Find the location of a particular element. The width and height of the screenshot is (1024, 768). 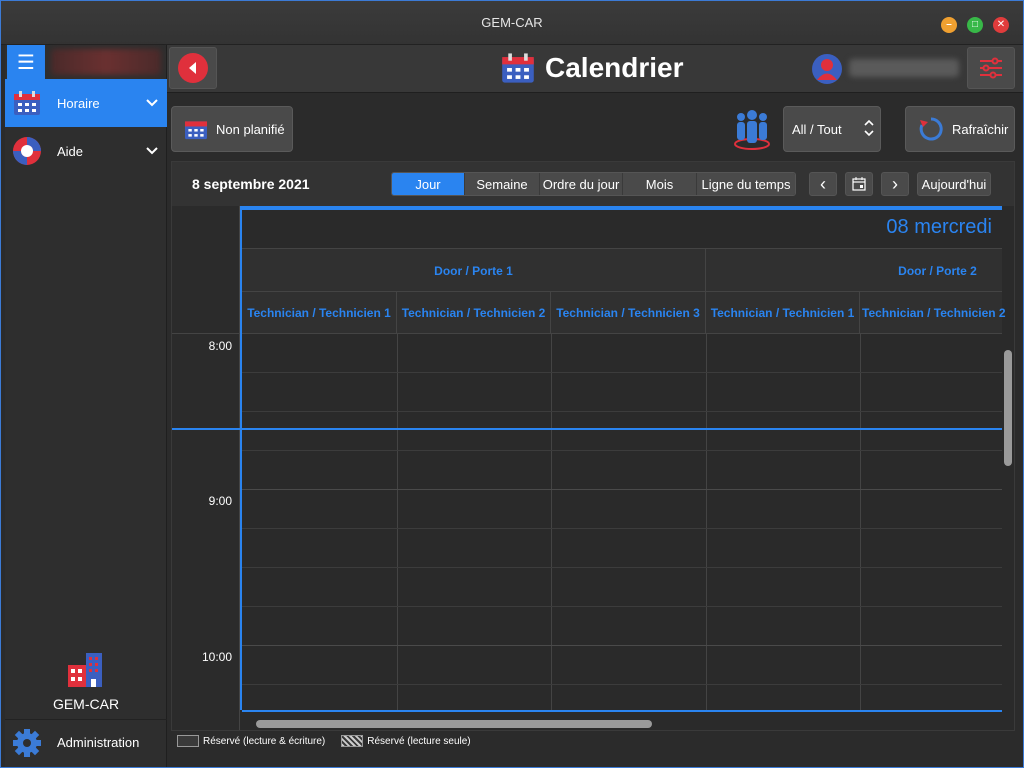

vertical-scrollbar is located at coordinates (1008, 408).